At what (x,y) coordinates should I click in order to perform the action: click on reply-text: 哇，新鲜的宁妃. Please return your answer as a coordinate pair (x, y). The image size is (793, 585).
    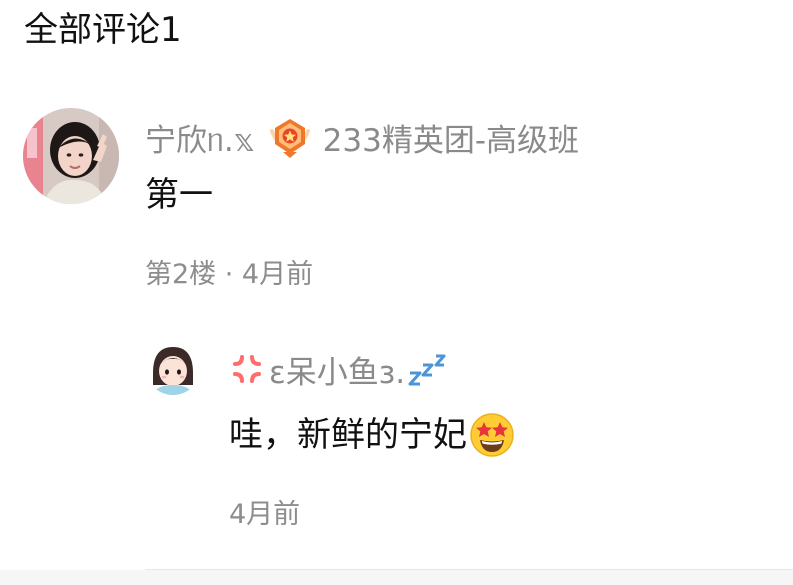
    Looking at the image, I should click on (348, 435).